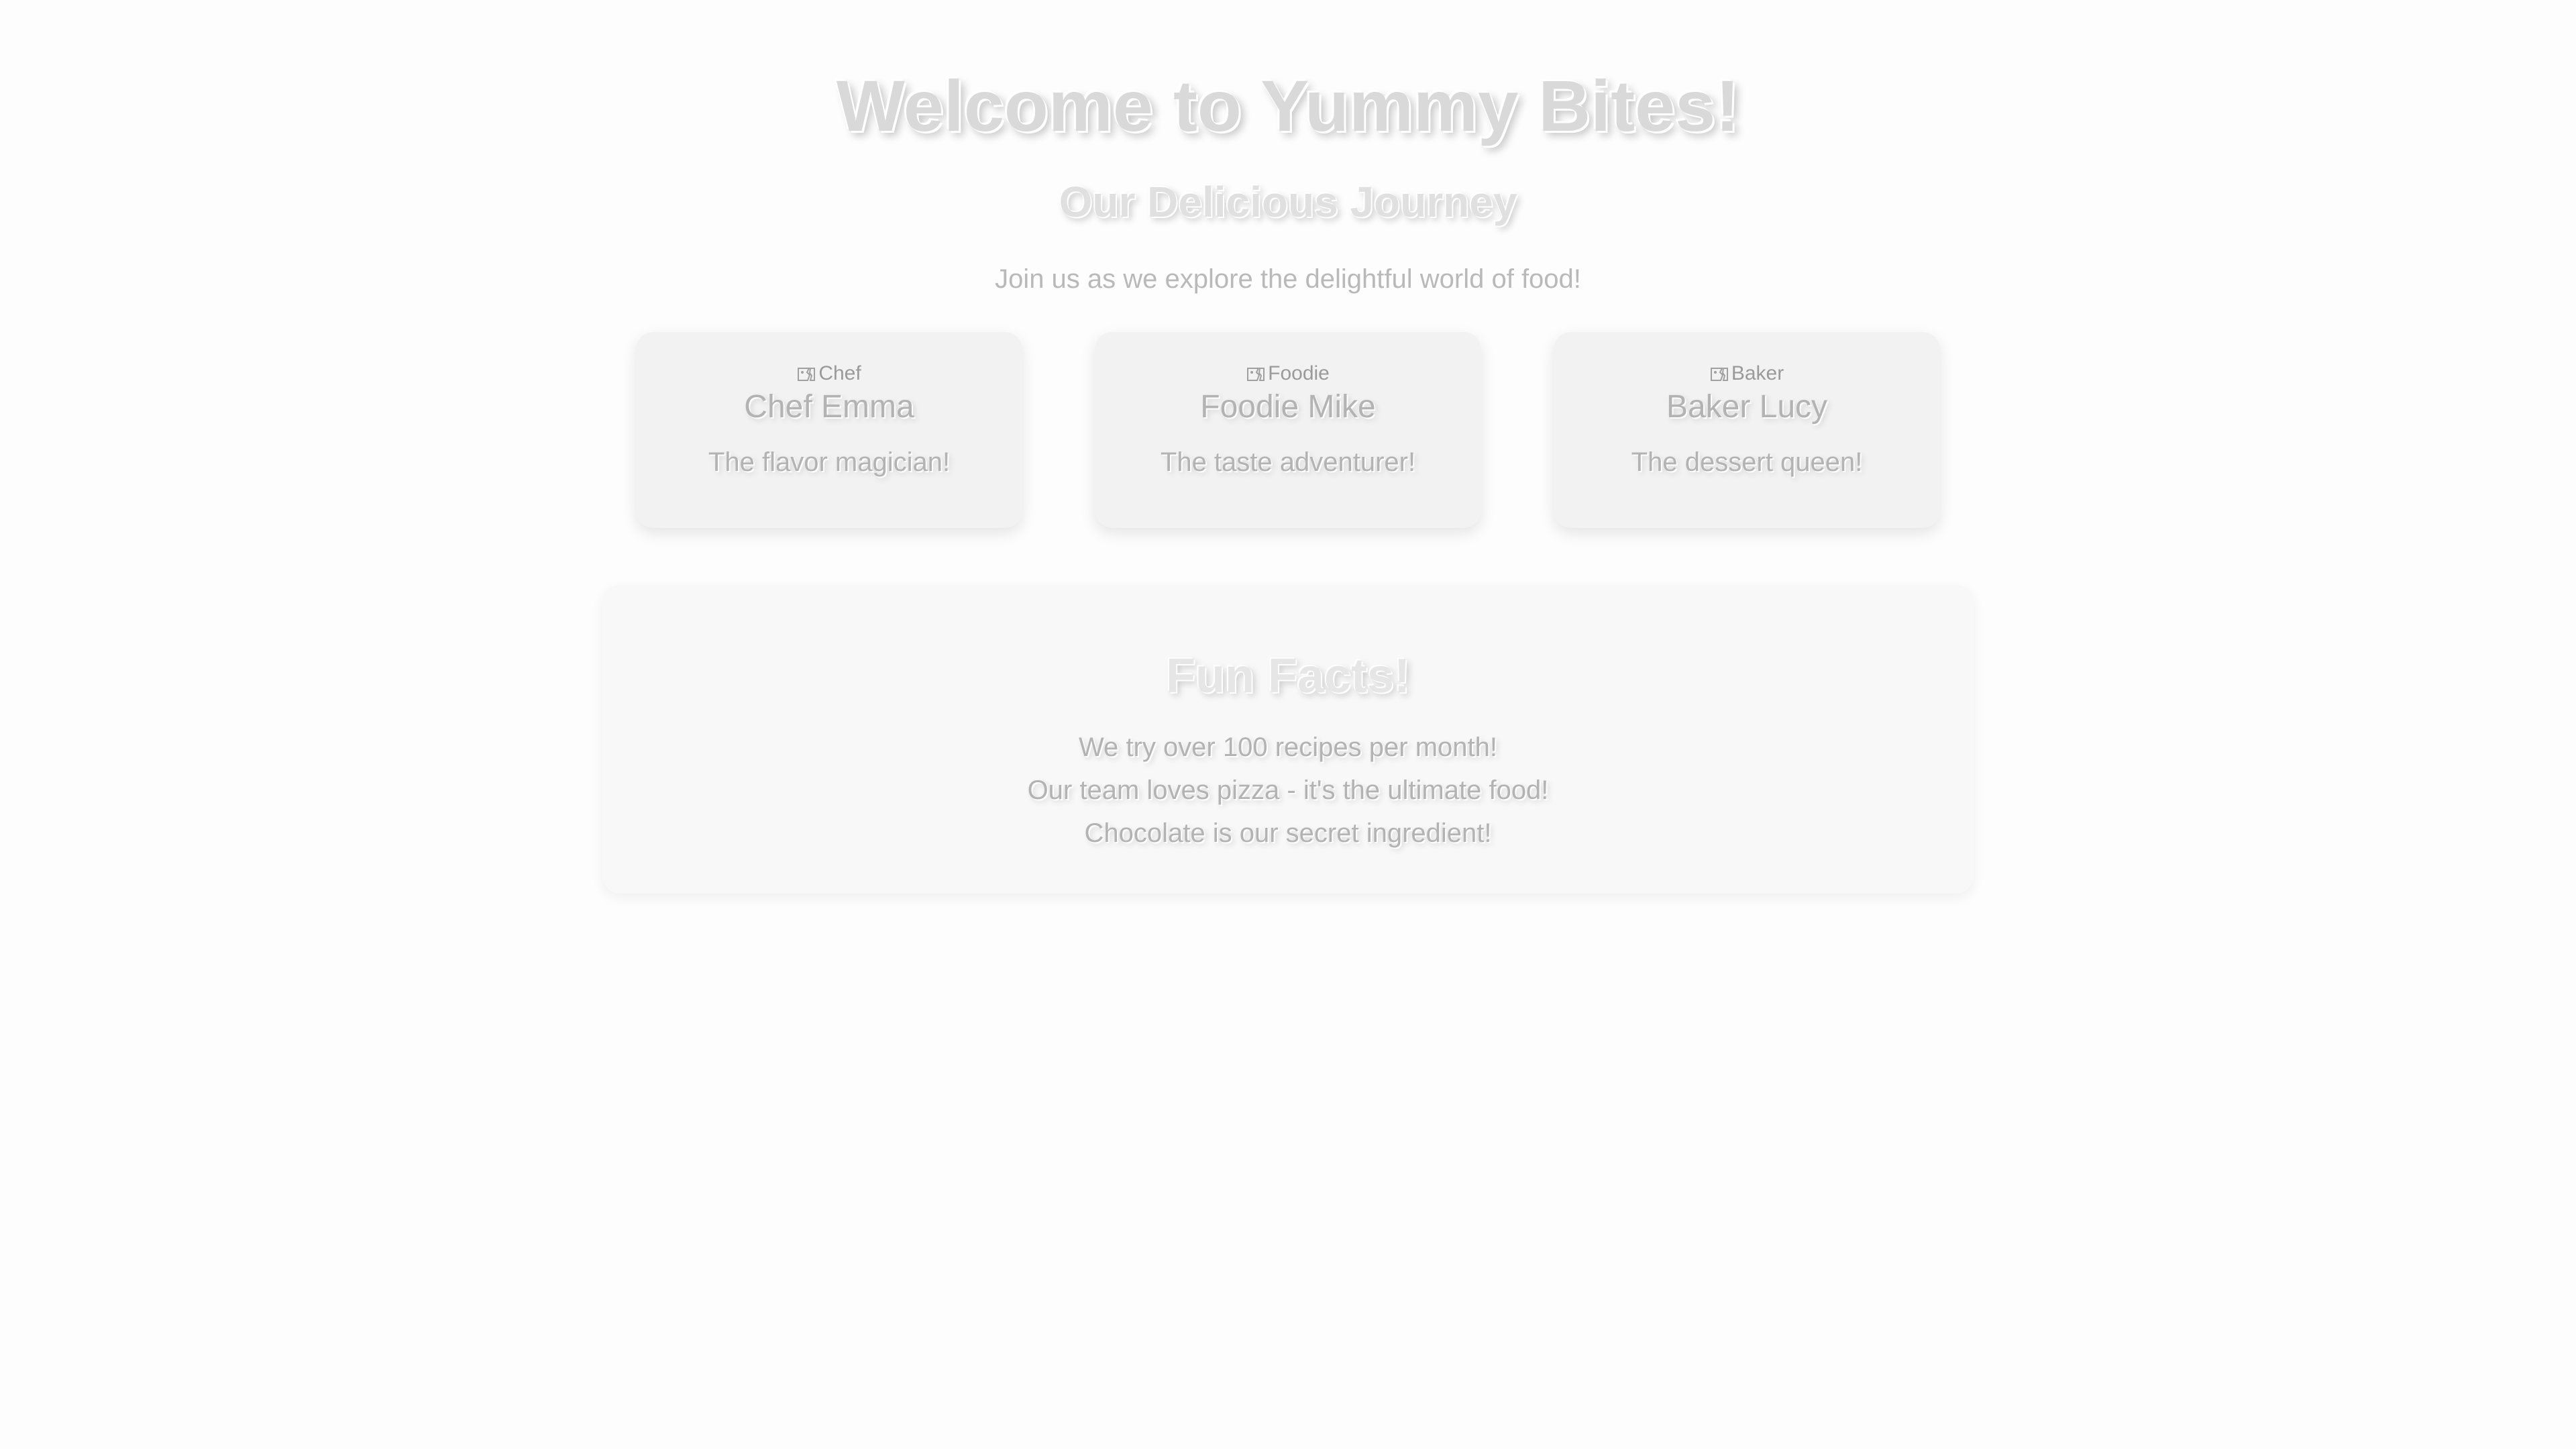 The image size is (2576, 1449). What do you see at coordinates (829, 462) in the screenshot?
I see `team-member-tagline: The flavor magician!` at bounding box center [829, 462].